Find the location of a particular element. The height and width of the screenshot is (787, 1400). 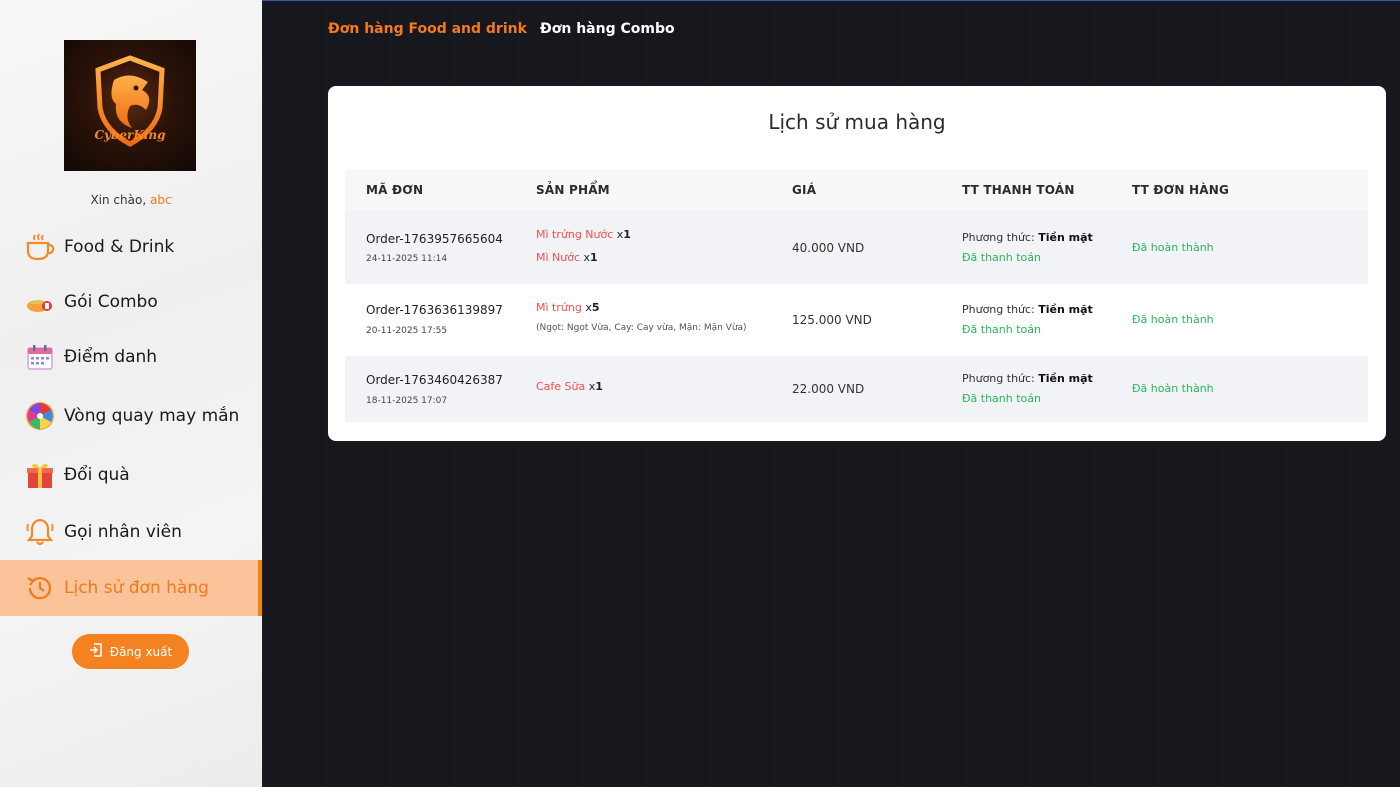

history-icon is located at coordinates (40, 588).